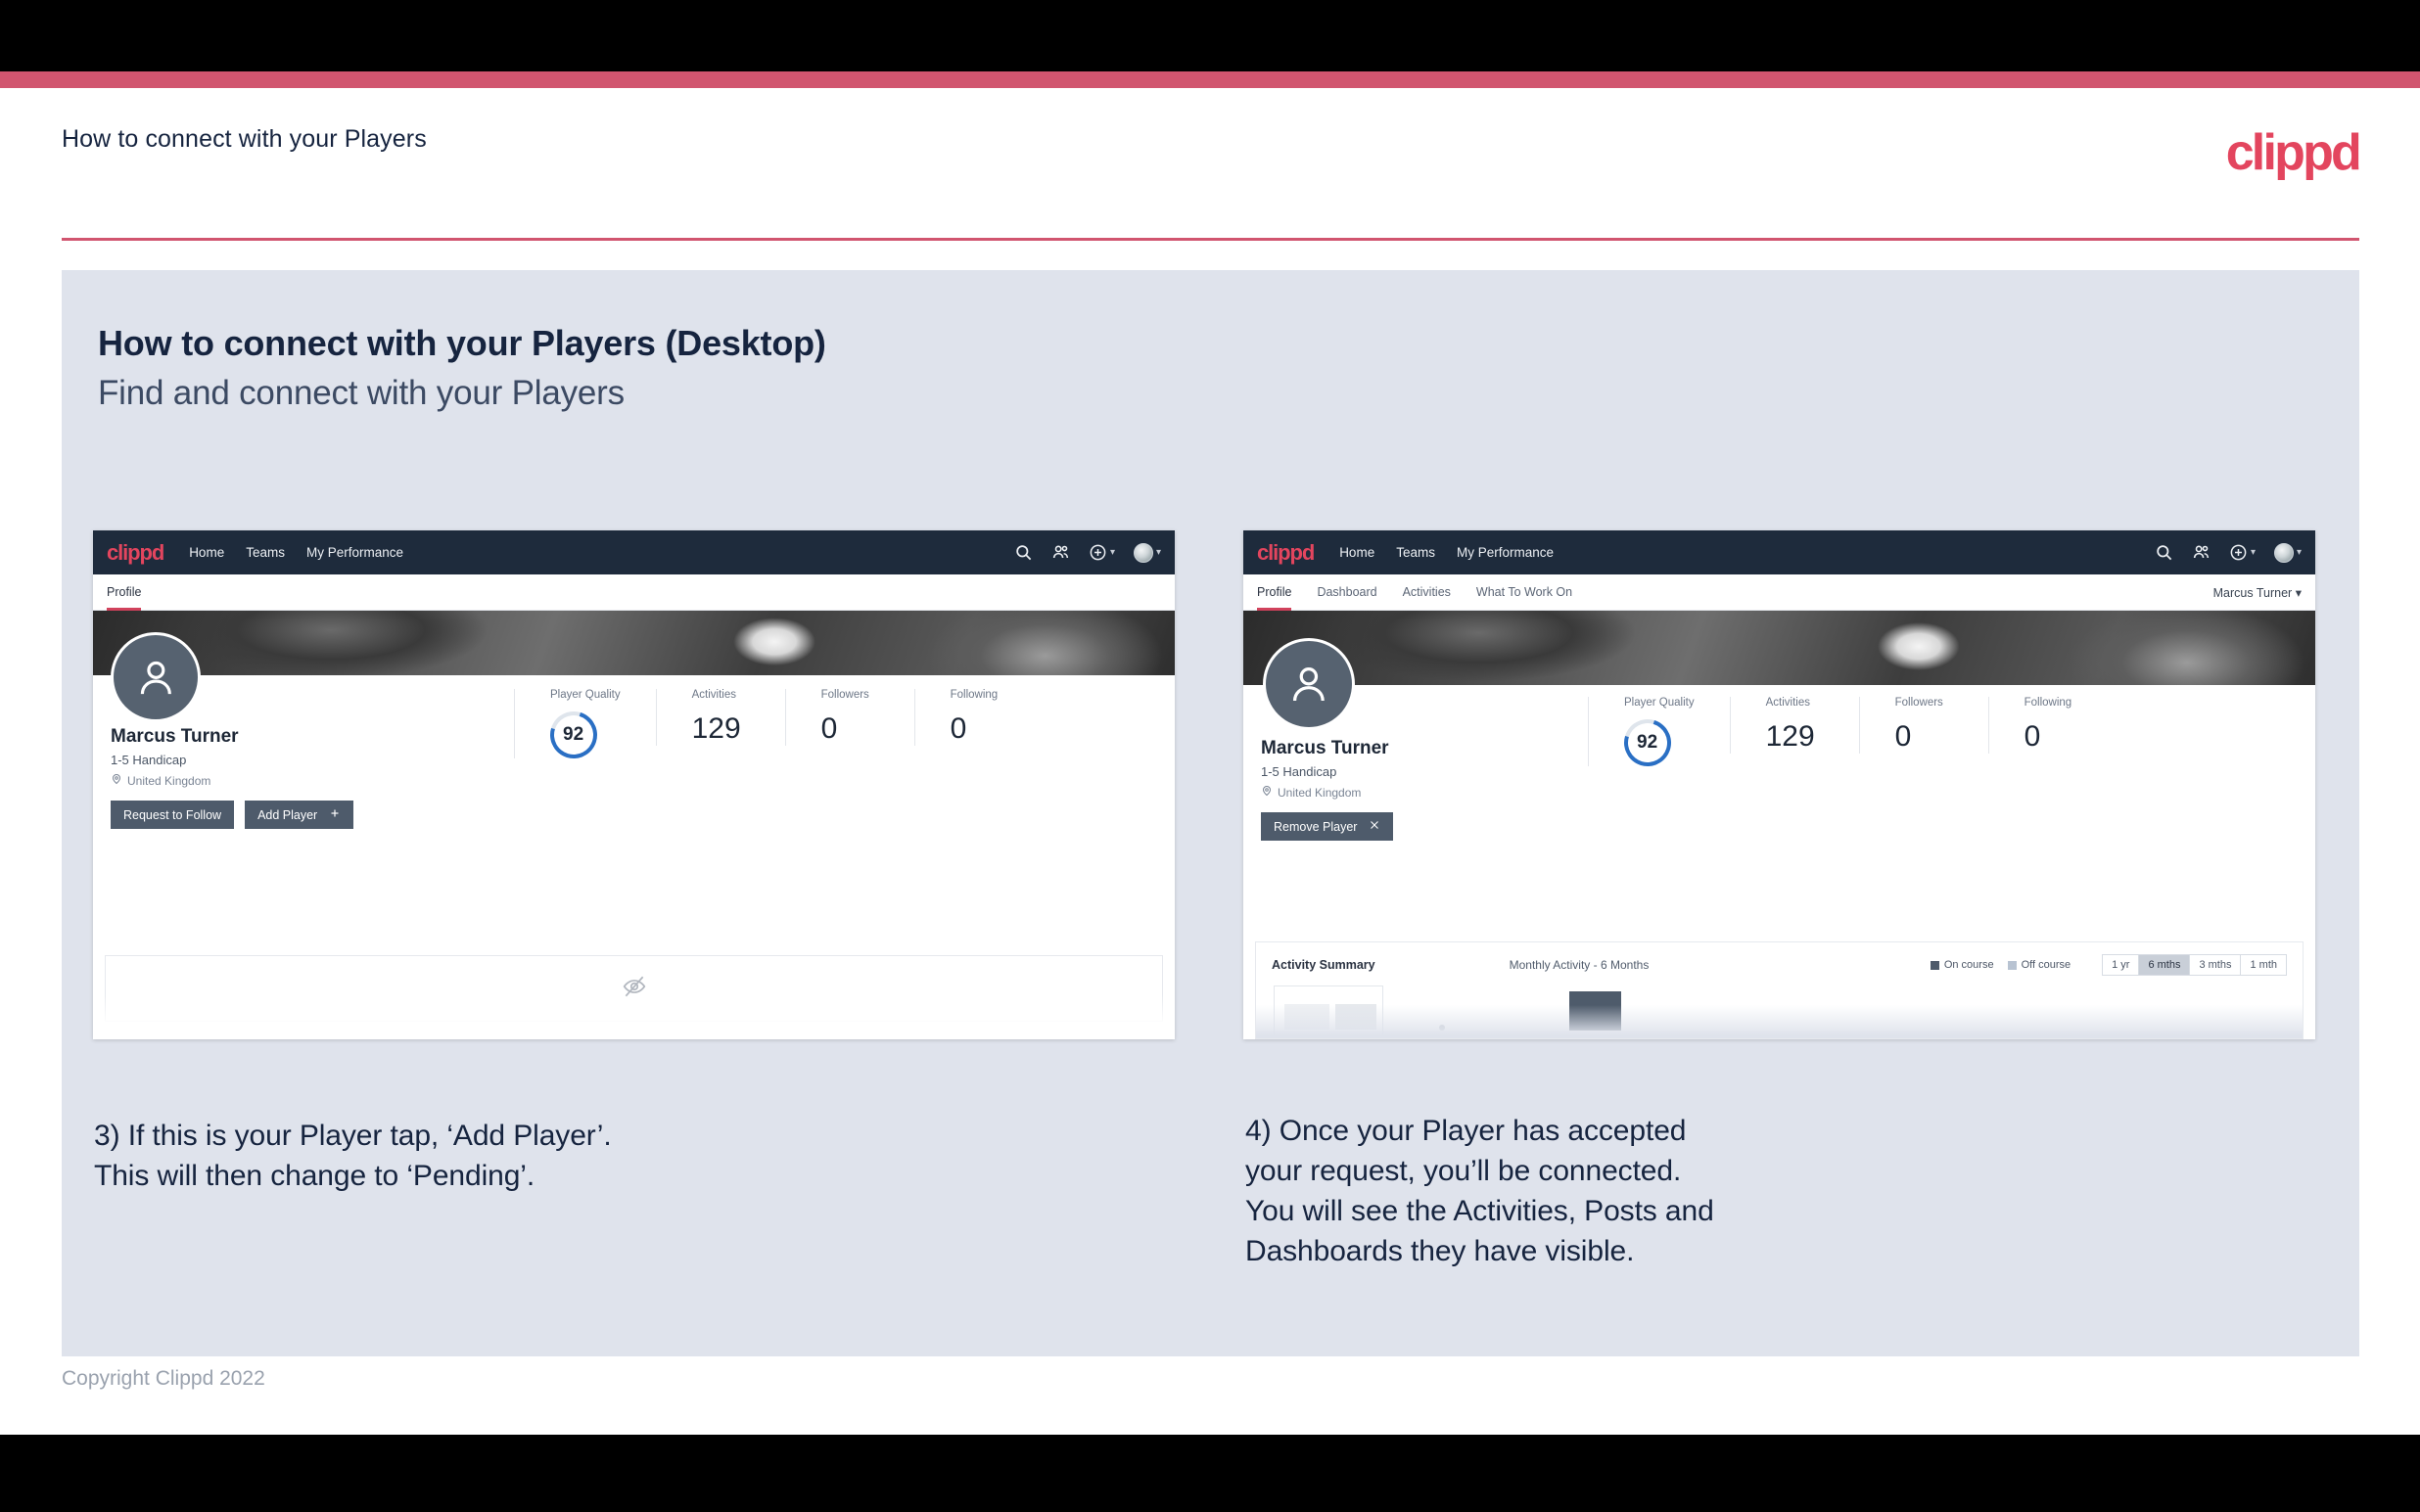  What do you see at coordinates (634, 815) in the screenshot?
I see `profile-actions-left: Request to Follow Add Player` at bounding box center [634, 815].